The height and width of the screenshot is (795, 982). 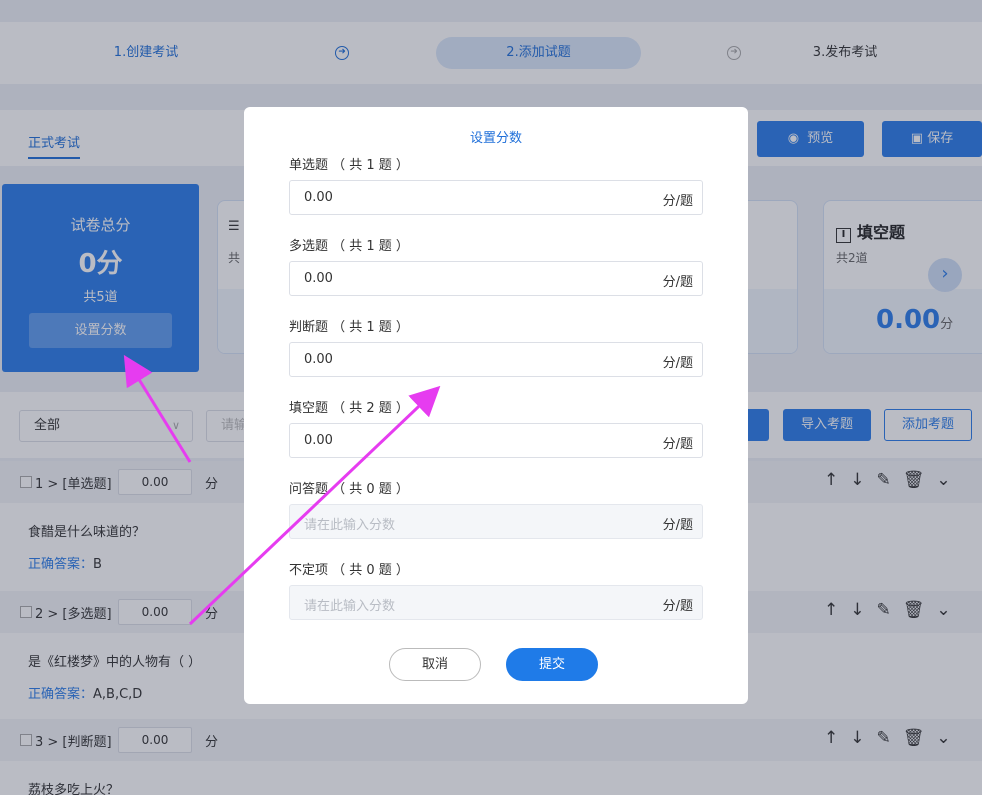 I want to click on annotation-arrows, so click(x=282, y=490).